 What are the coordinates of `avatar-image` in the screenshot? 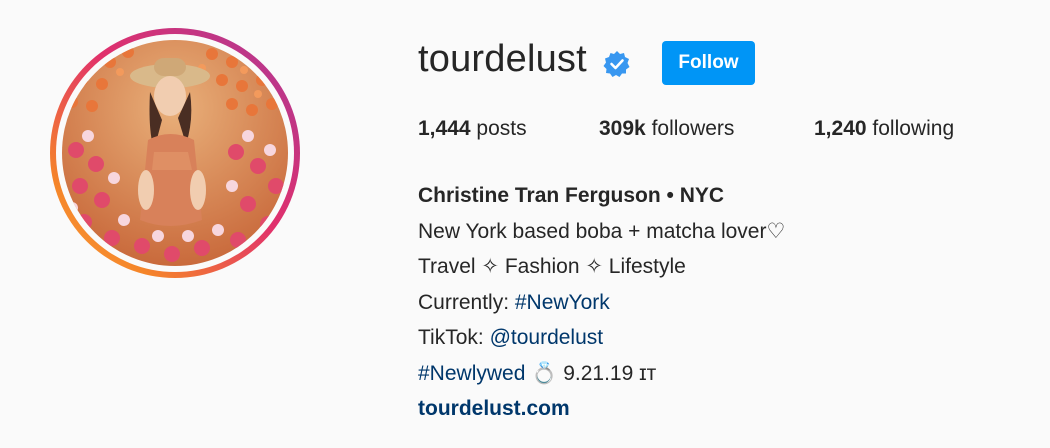 It's located at (175, 153).